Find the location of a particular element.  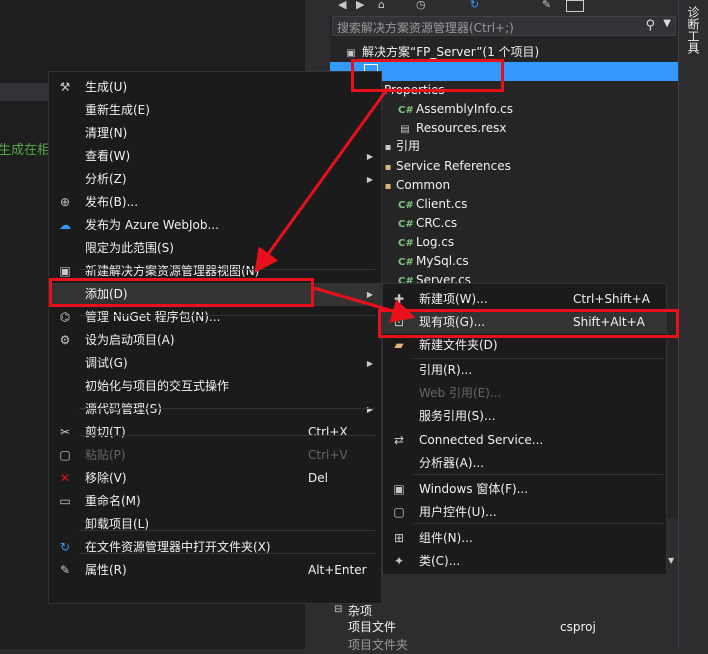

arrow-add-to-submenu is located at coordinates (364, 304).